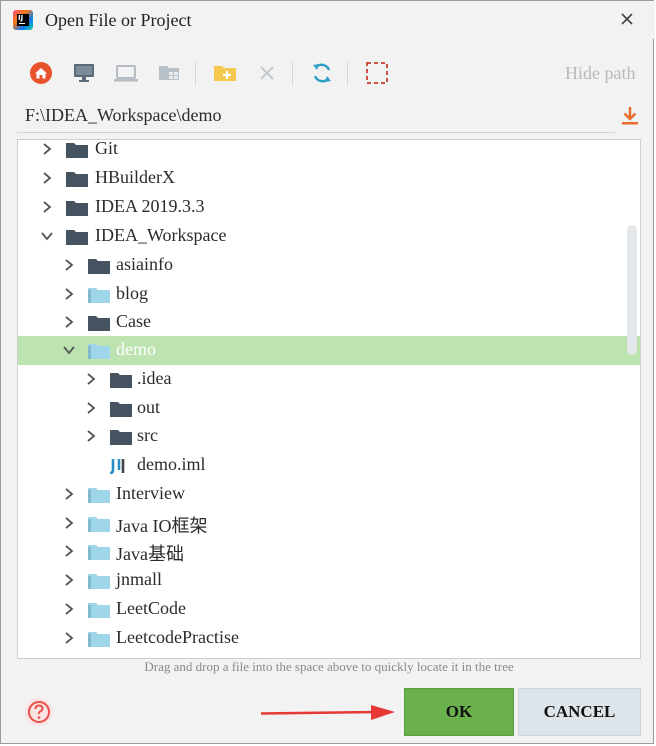 The width and height of the screenshot is (656, 746). What do you see at coordinates (329, 236) in the screenshot?
I see `tree-node: IDEA_Workspace` at bounding box center [329, 236].